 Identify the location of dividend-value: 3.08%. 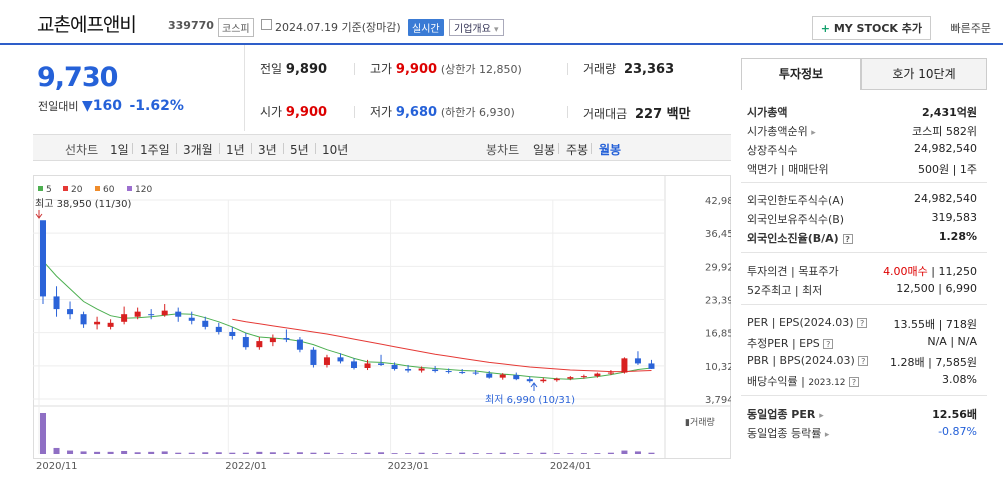
(959, 379).